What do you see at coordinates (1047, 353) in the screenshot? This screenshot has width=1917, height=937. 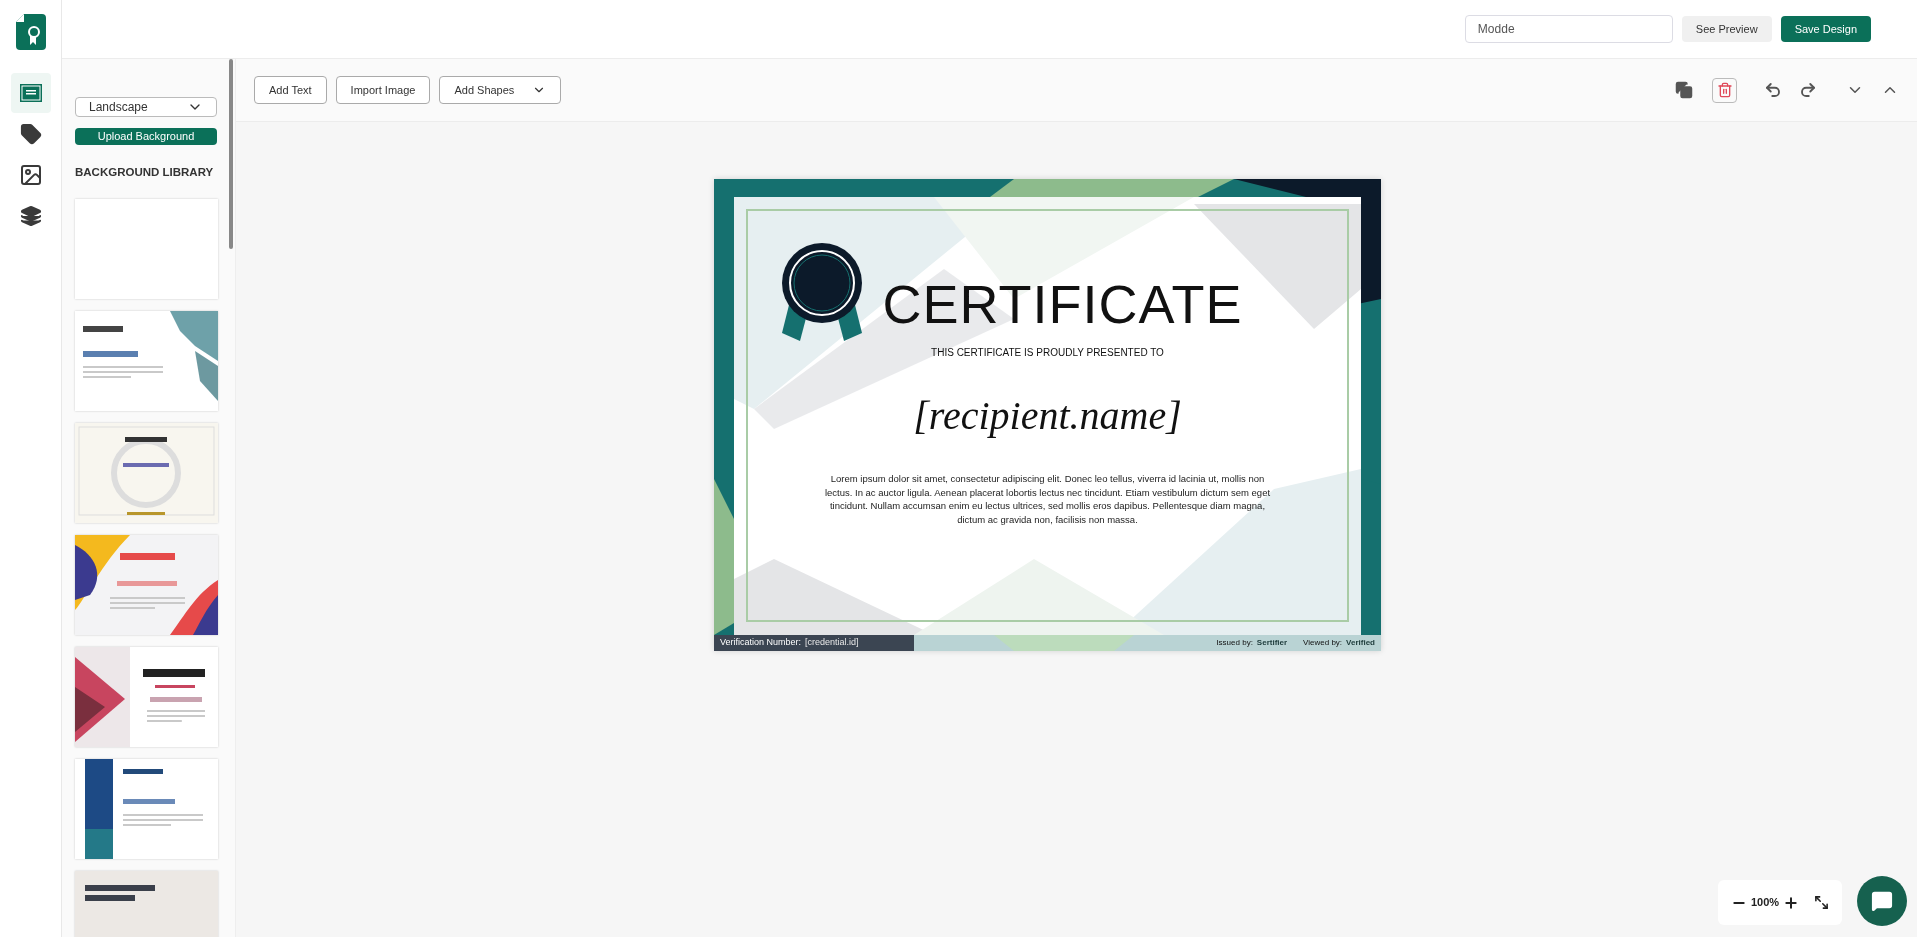 I see `certificate-subtitle: THIS CERTIFICATE IS PROUDLY PRESENTED TO` at bounding box center [1047, 353].